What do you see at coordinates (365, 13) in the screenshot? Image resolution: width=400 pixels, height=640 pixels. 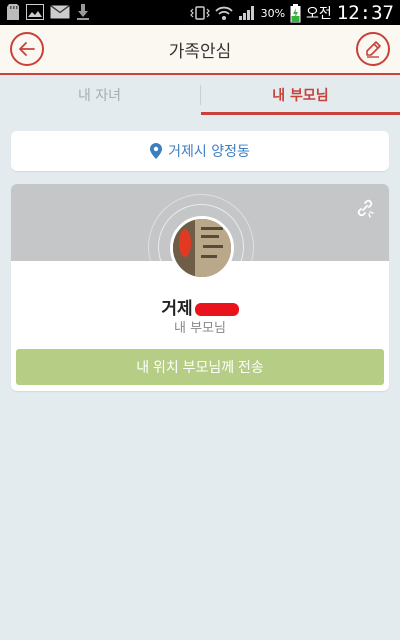 I see `clock-time: 12:37` at bounding box center [365, 13].